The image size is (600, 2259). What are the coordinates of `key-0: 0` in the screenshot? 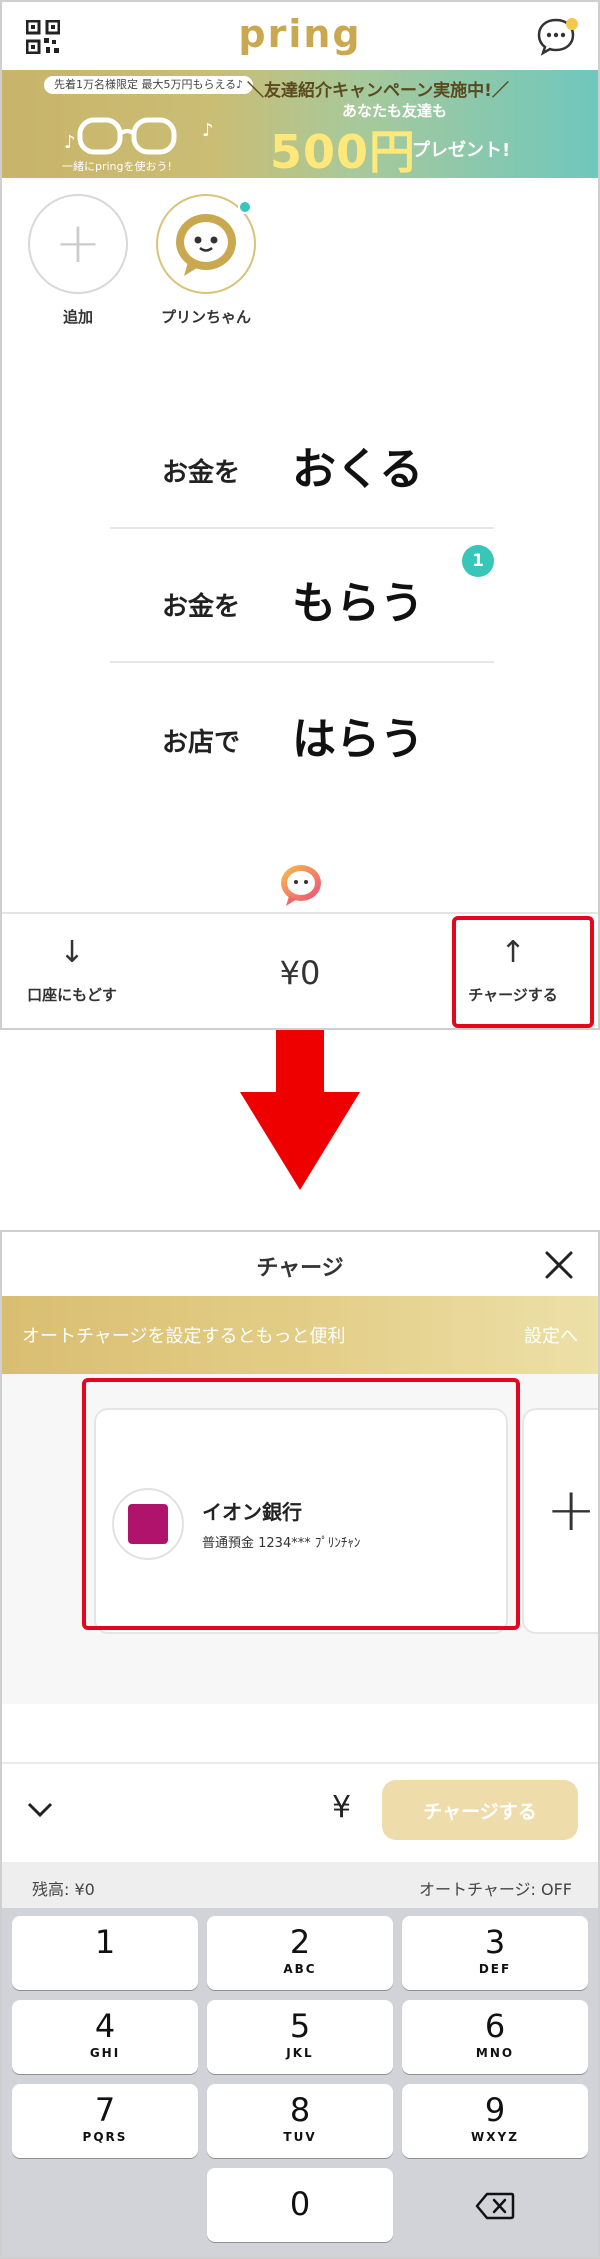 It's located at (300, 2205).